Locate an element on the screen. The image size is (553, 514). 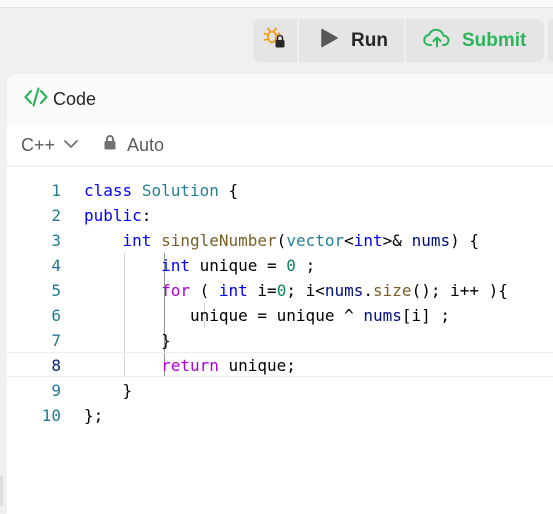
code-text: for ( int i=0; i<nums.size(); i++ ){ is located at coordinates (334, 290).